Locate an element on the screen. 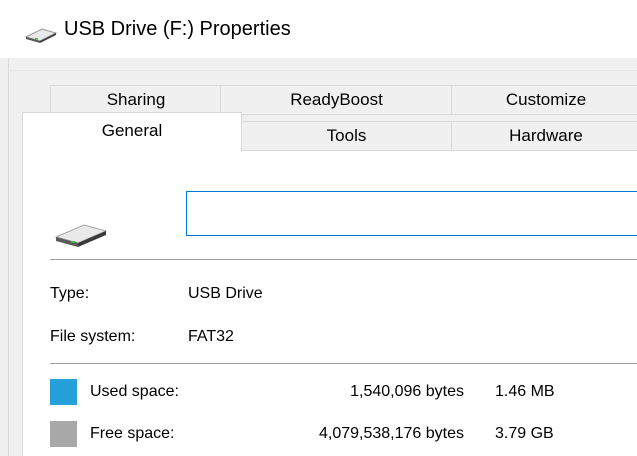 This screenshot has height=456, width=637. tab-sharing: Sharing is located at coordinates (136, 100).